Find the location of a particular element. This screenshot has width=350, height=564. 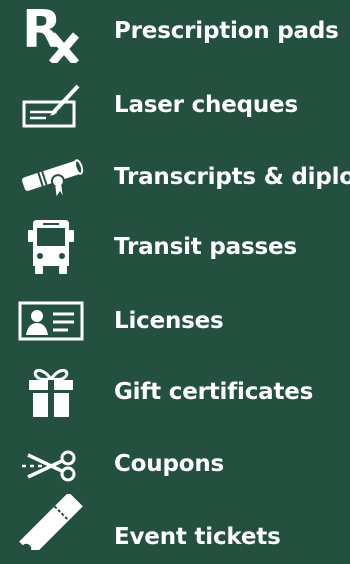

item-label: Licenses is located at coordinates (169, 321).